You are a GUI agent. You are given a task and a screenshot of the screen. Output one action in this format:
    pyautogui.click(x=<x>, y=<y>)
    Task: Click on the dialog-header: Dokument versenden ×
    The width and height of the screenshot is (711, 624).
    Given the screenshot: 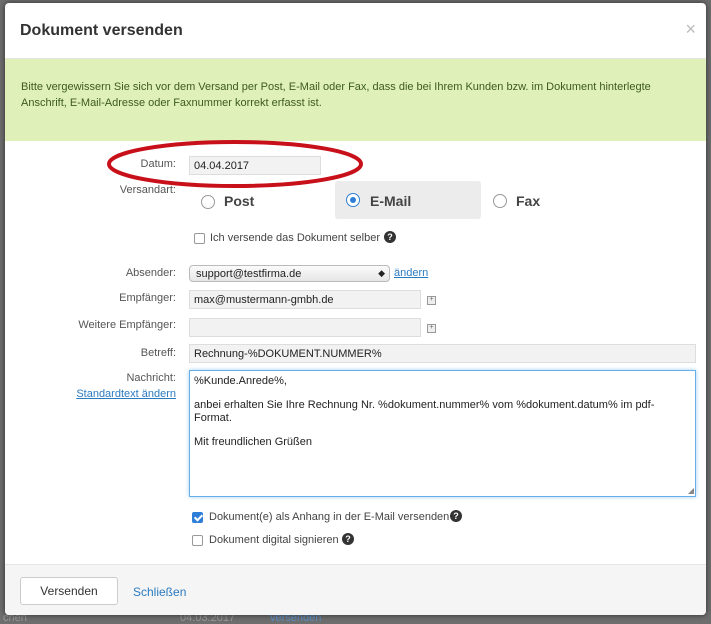 What is the action you would take?
    pyautogui.click(x=355, y=31)
    